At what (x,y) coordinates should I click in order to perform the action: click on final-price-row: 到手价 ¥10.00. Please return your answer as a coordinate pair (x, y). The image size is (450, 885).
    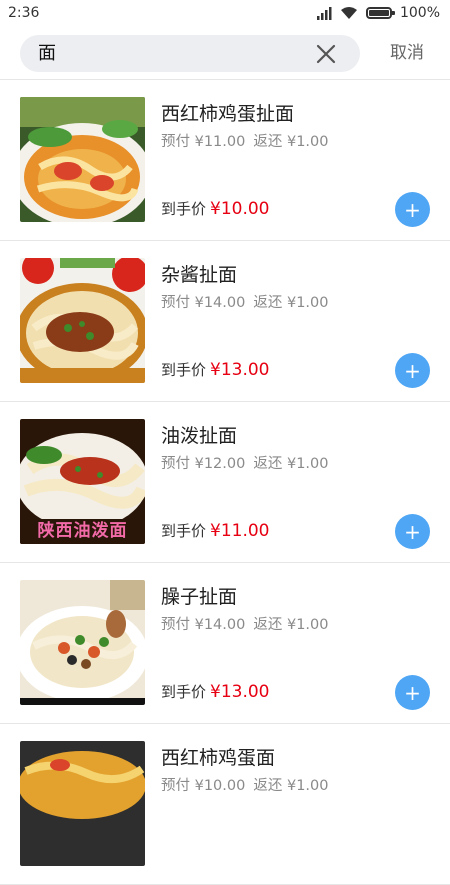
    Looking at the image, I should click on (215, 208).